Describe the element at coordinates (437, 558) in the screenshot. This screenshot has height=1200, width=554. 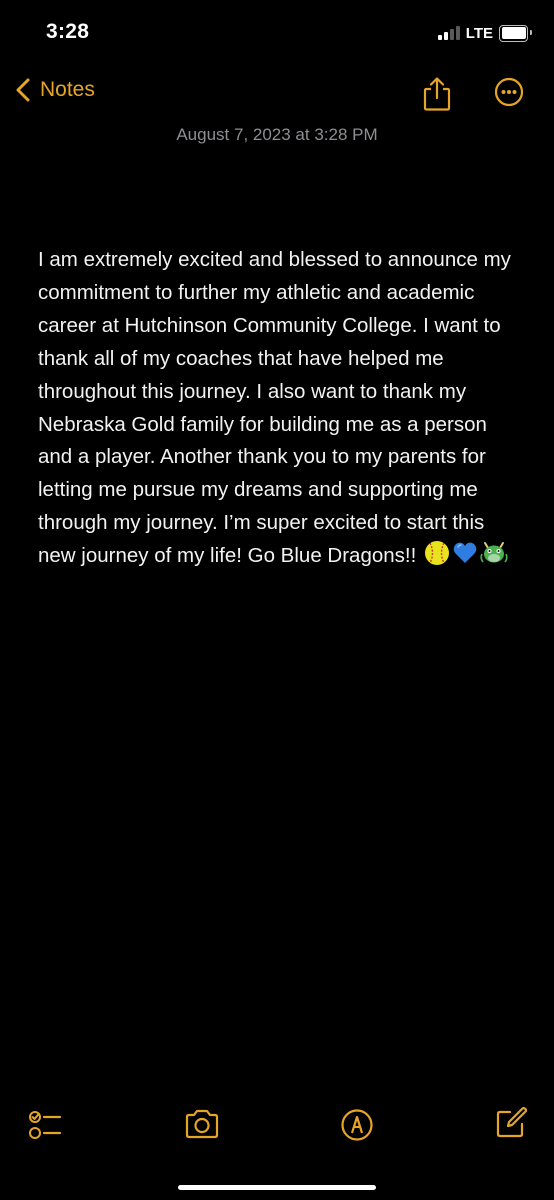
I see `softball-emoji` at that location.